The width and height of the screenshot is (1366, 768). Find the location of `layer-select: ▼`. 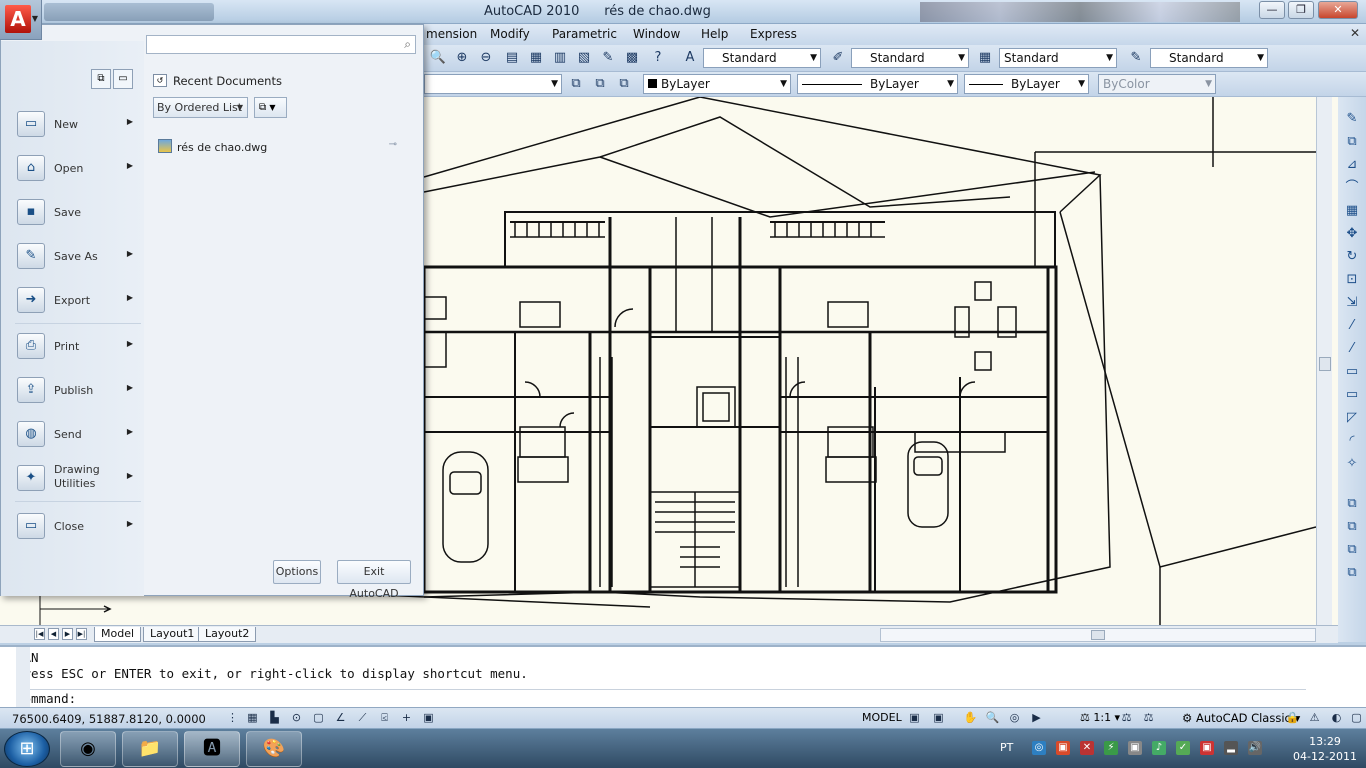

layer-select: ▼ is located at coordinates (493, 84).